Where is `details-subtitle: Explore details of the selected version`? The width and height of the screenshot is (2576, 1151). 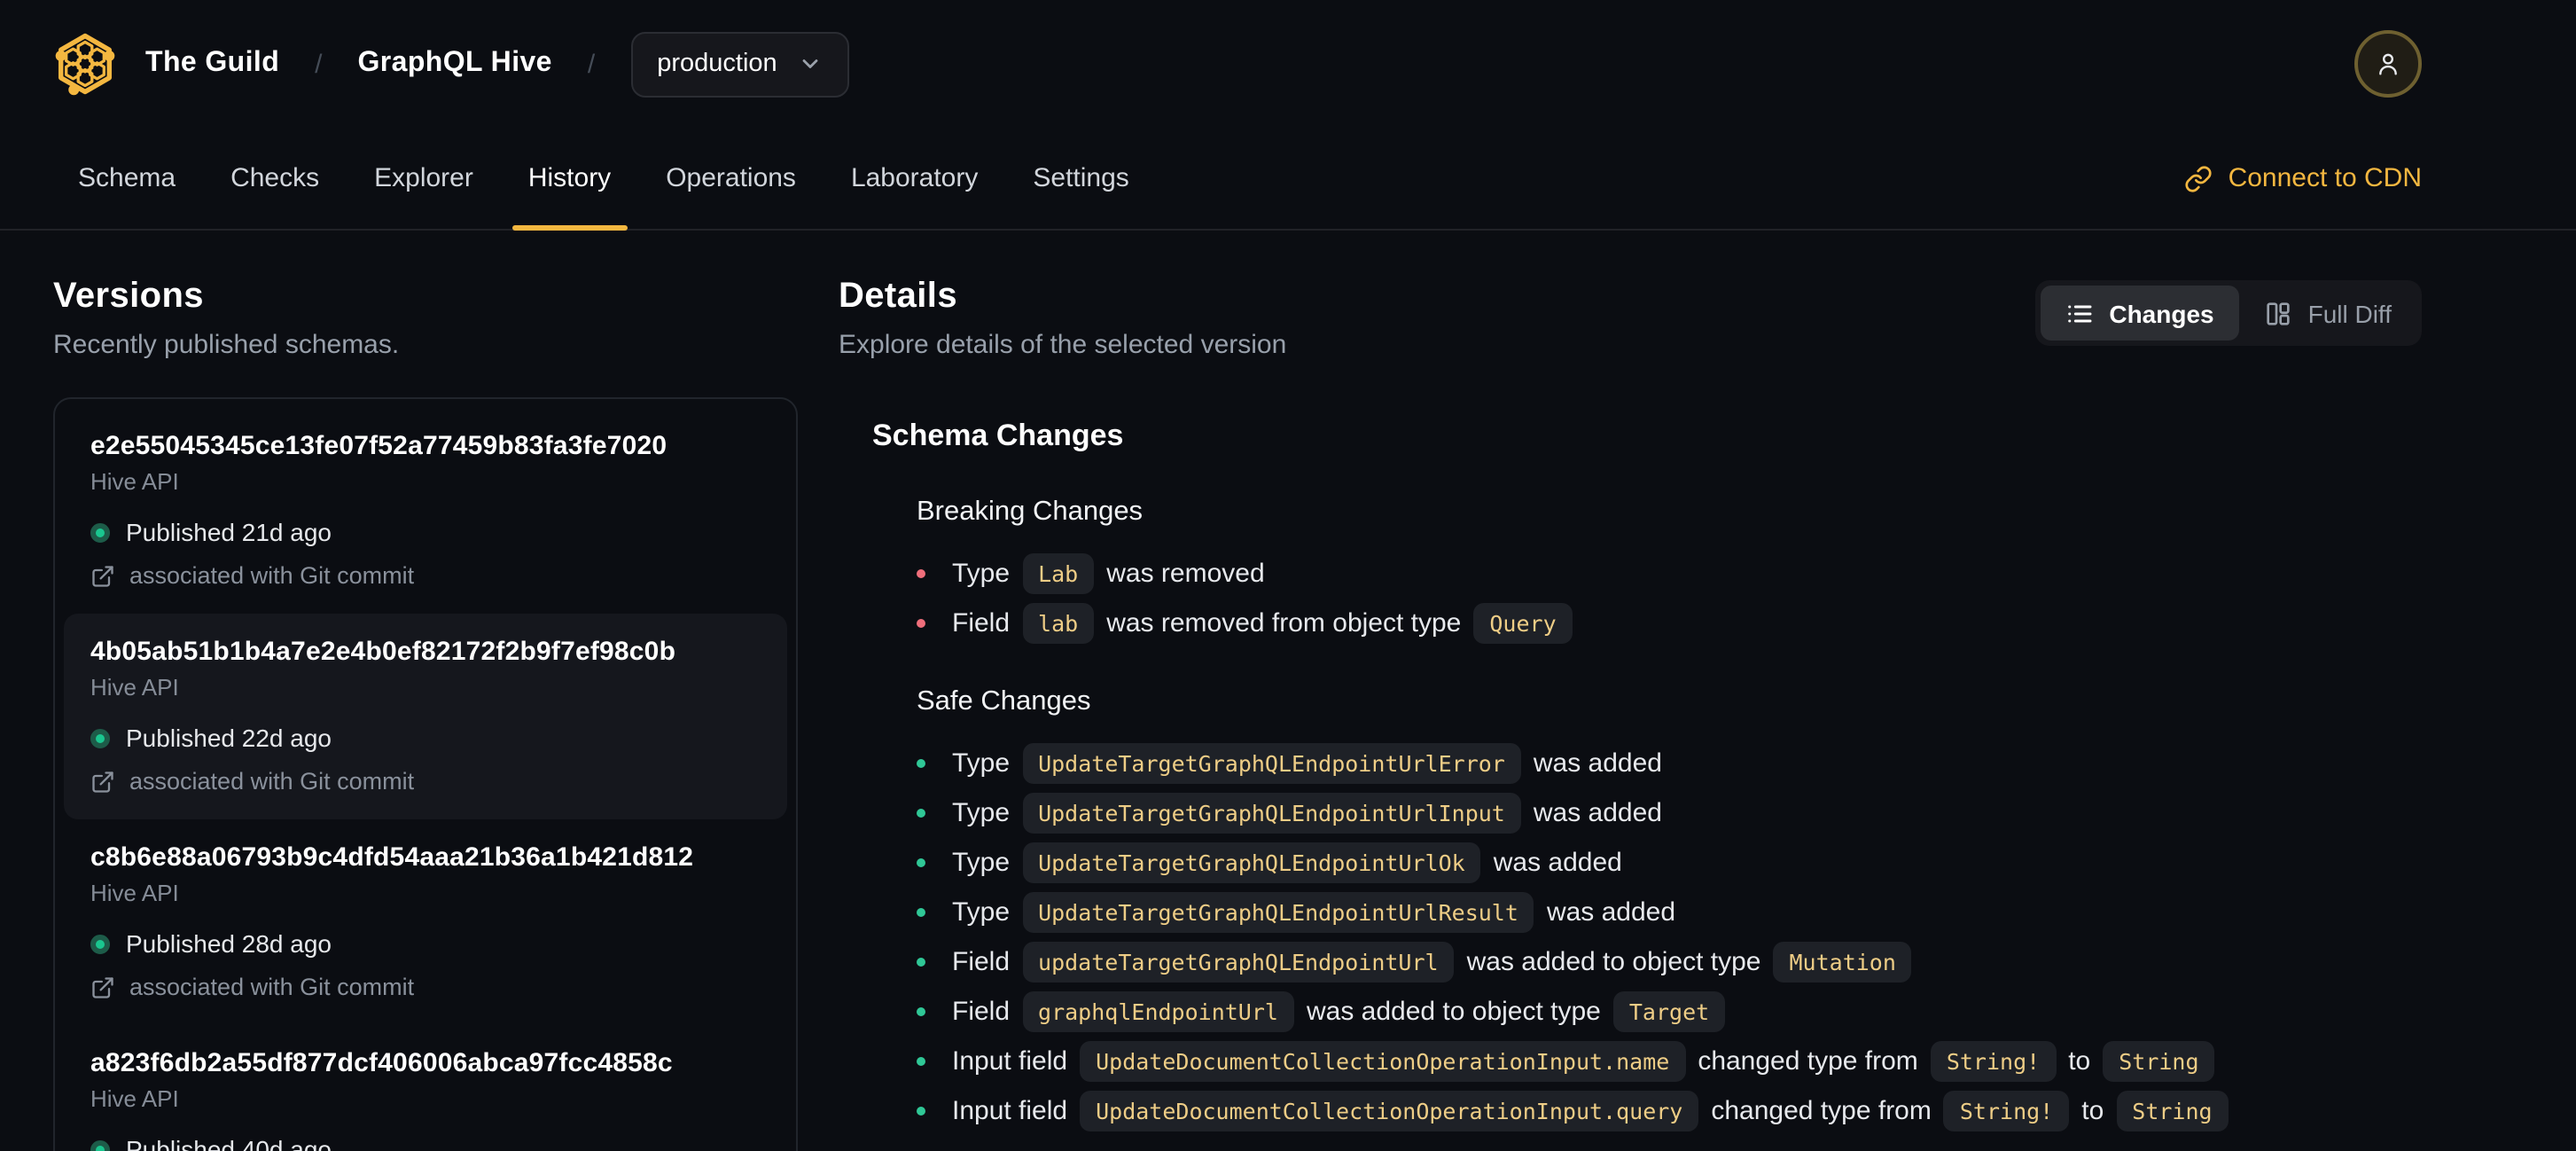 details-subtitle: Explore details of the selected version is located at coordinates (1063, 345).